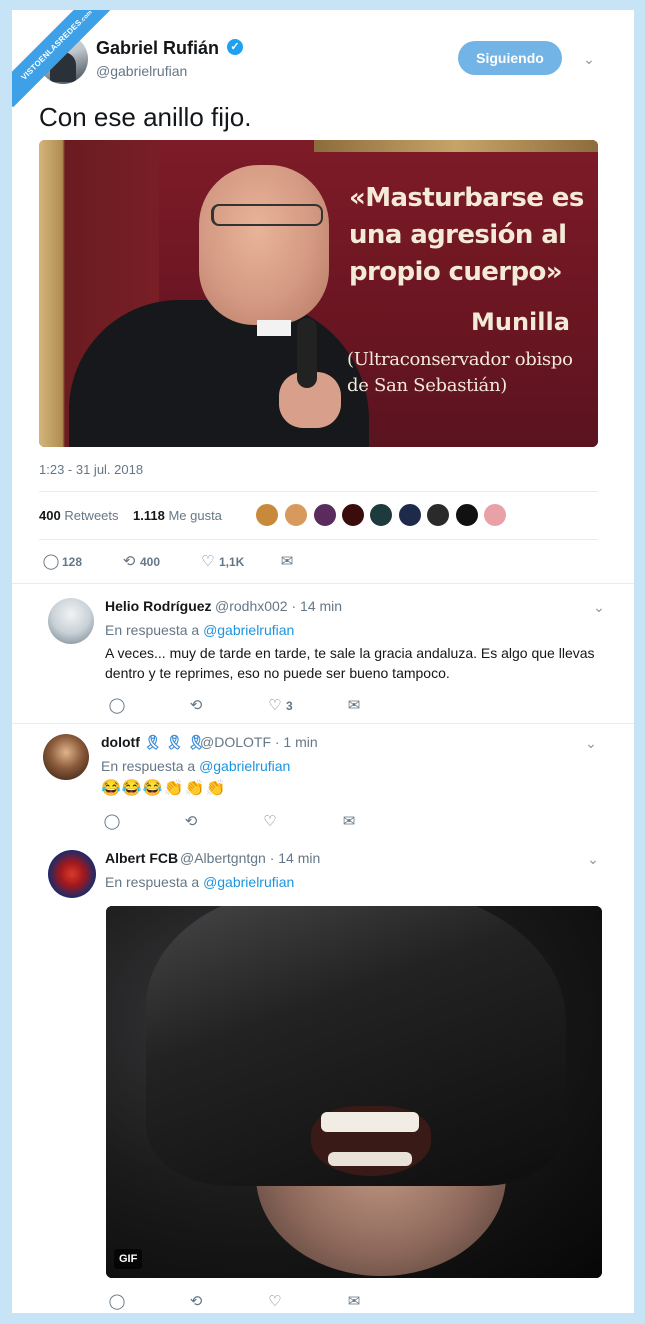 The width and height of the screenshot is (645, 1324). Describe the element at coordinates (258, 1301) in the screenshot. I see `reply-actions: ◯ ⟲ ♡ ✉` at that location.